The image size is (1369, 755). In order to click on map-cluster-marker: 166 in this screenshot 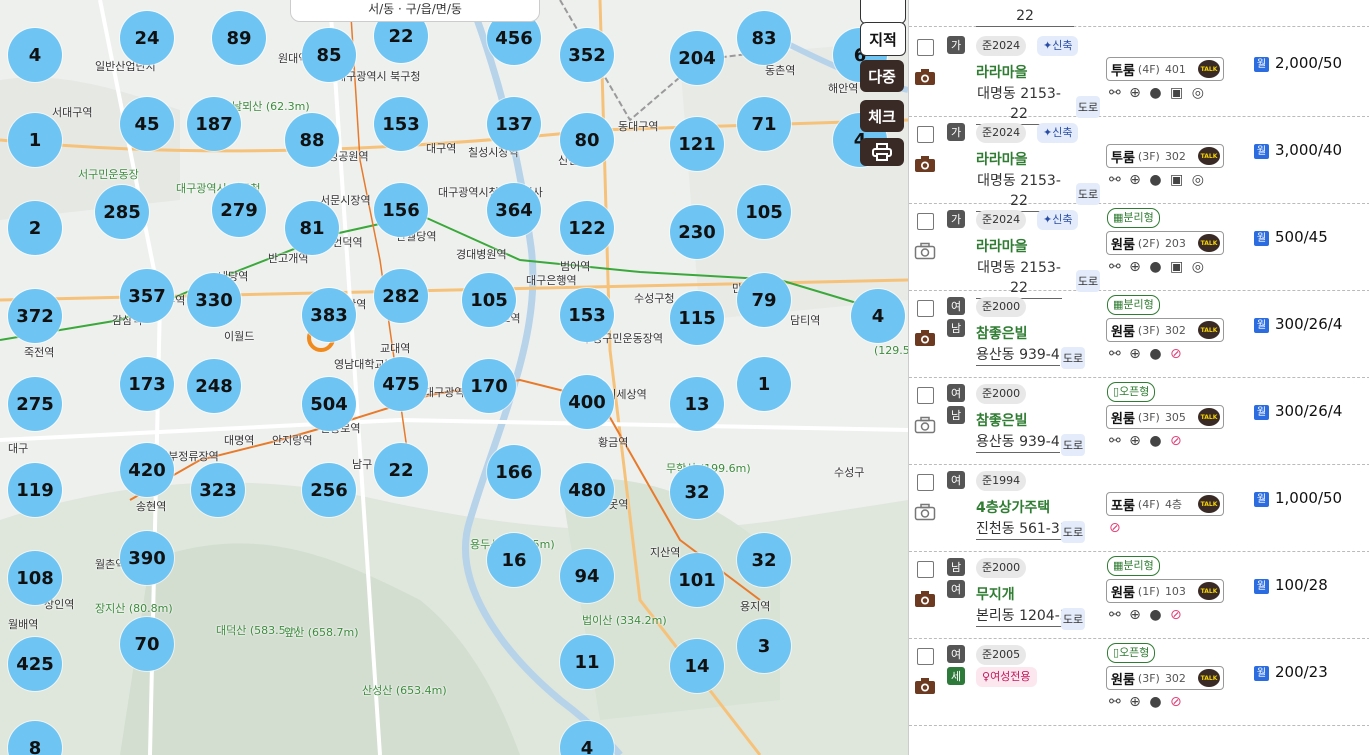, I will do `click(514, 472)`.